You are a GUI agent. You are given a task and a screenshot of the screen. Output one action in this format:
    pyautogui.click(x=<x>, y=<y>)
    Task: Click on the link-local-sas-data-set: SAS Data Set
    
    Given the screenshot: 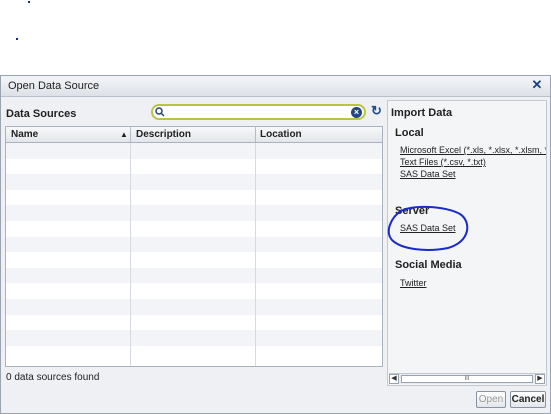 What is the action you would take?
    pyautogui.click(x=428, y=174)
    